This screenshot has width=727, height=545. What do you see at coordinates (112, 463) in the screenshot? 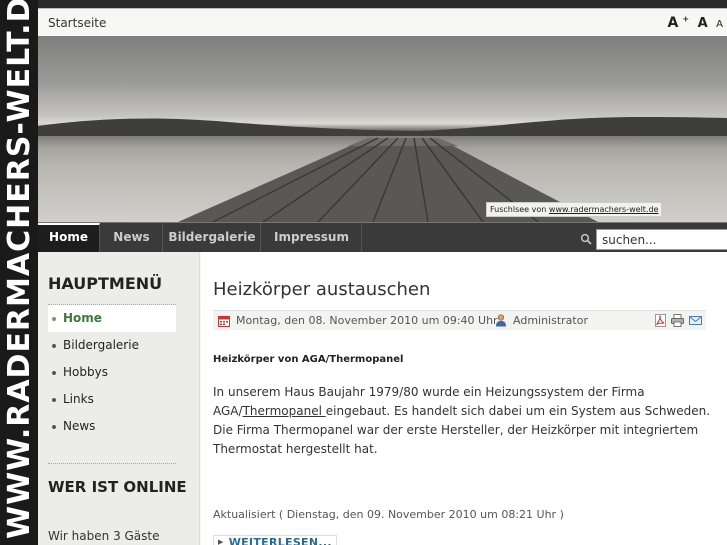
I see `sidebar-divider` at bounding box center [112, 463].